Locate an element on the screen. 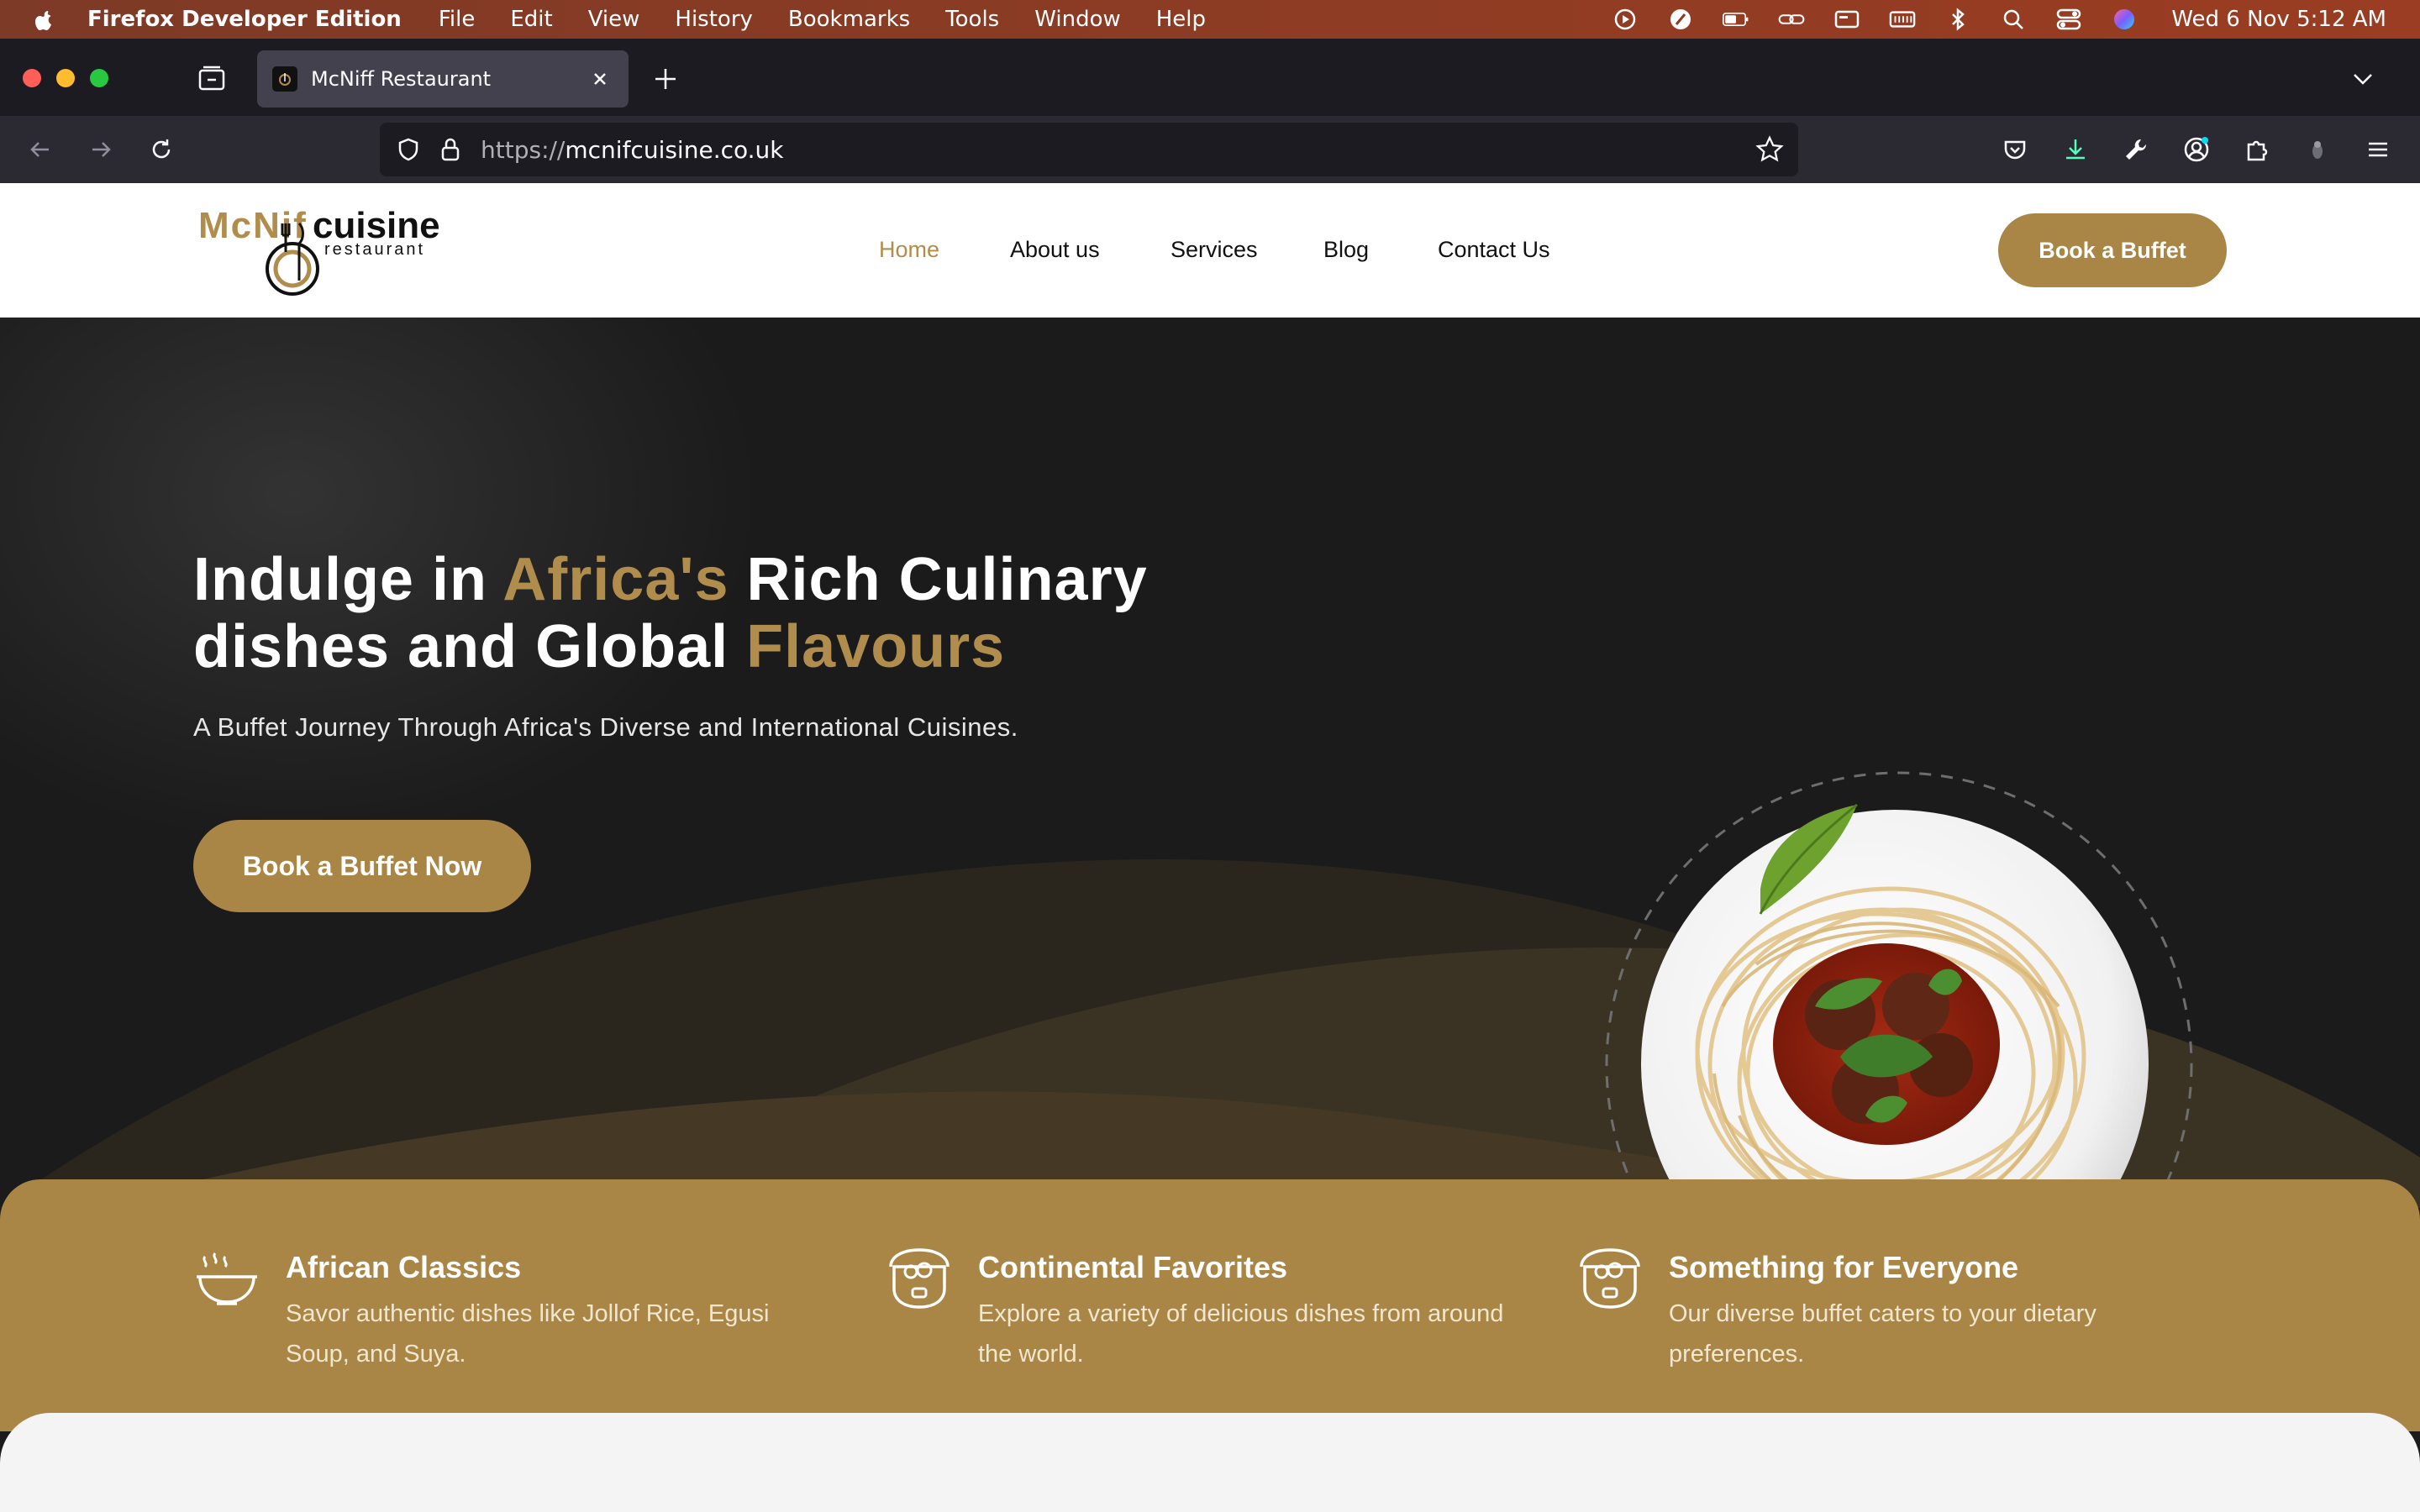 This screenshot has width=2420, height=1512. tab-overview-icon is located at coordinates (212, 79).